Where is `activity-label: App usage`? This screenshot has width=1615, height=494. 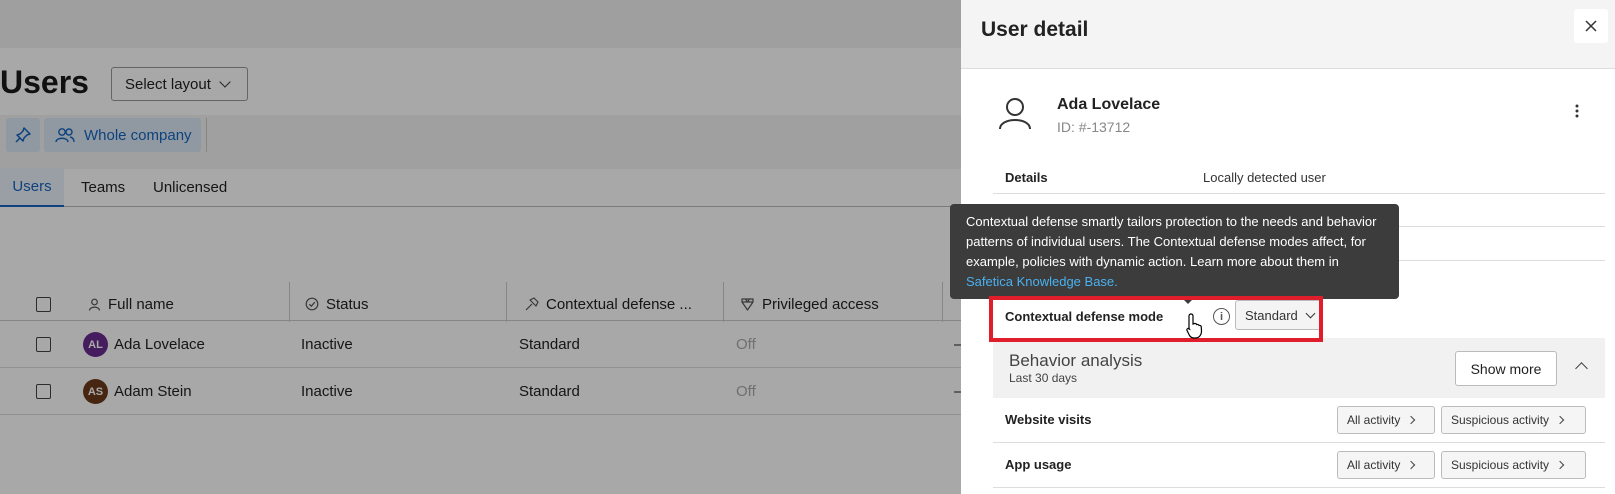
activity-label: App usage is located at coordinates (1038, 464).